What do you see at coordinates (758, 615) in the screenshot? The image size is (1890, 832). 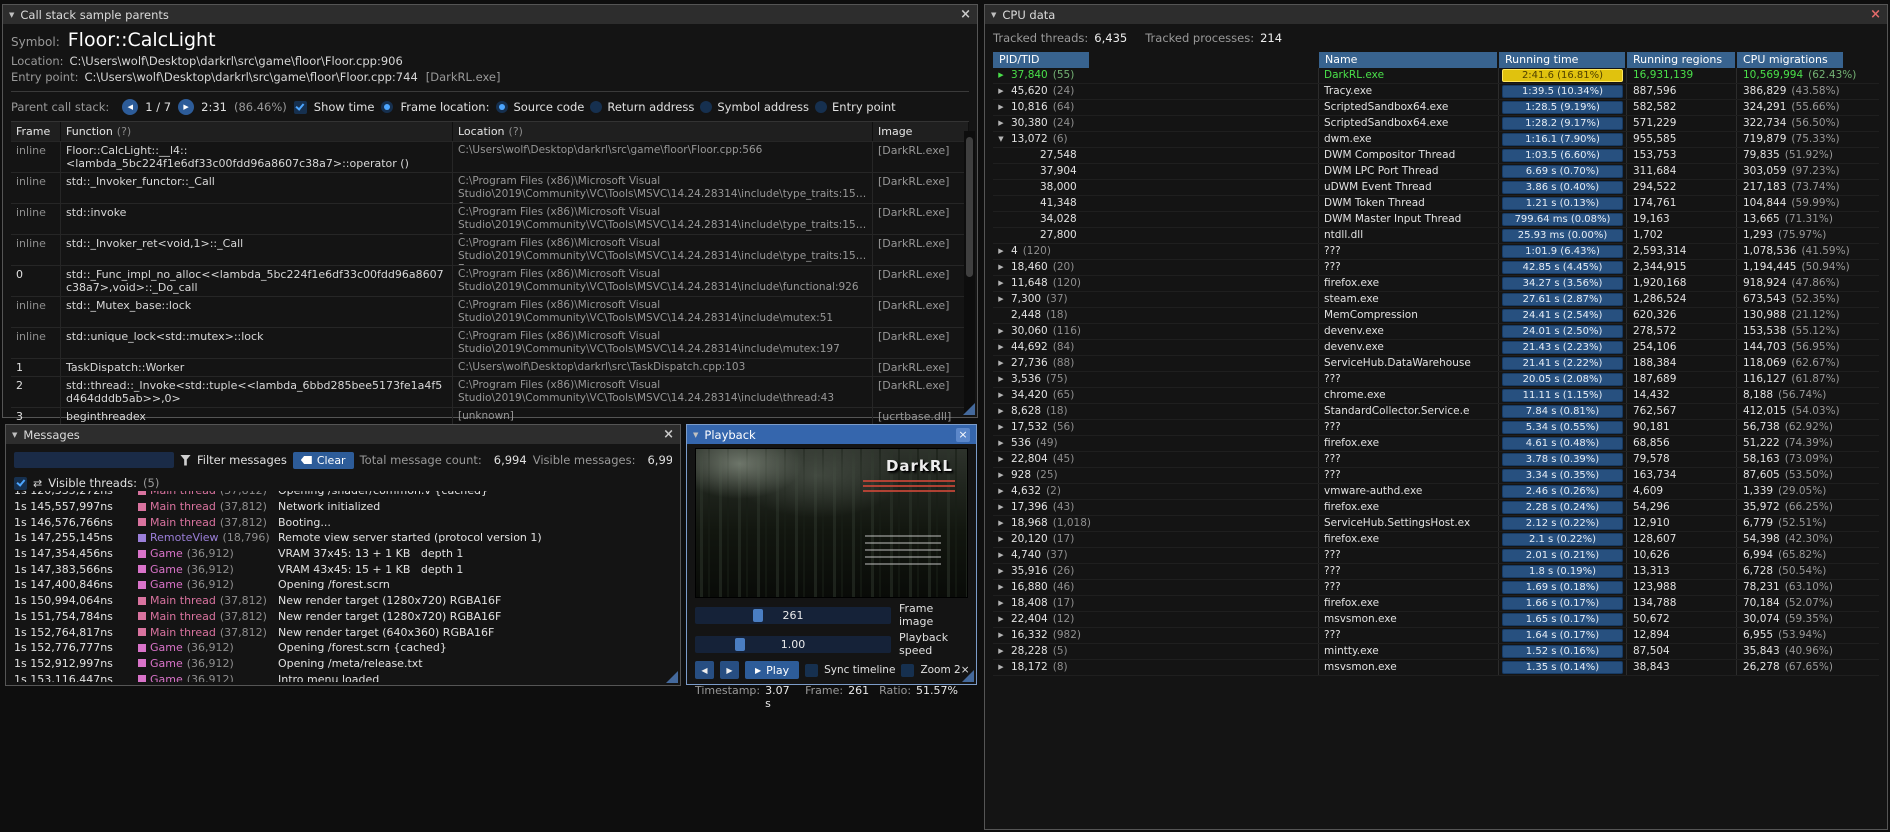 I see `frame-slider-grab` at bounding box center [758, 615].